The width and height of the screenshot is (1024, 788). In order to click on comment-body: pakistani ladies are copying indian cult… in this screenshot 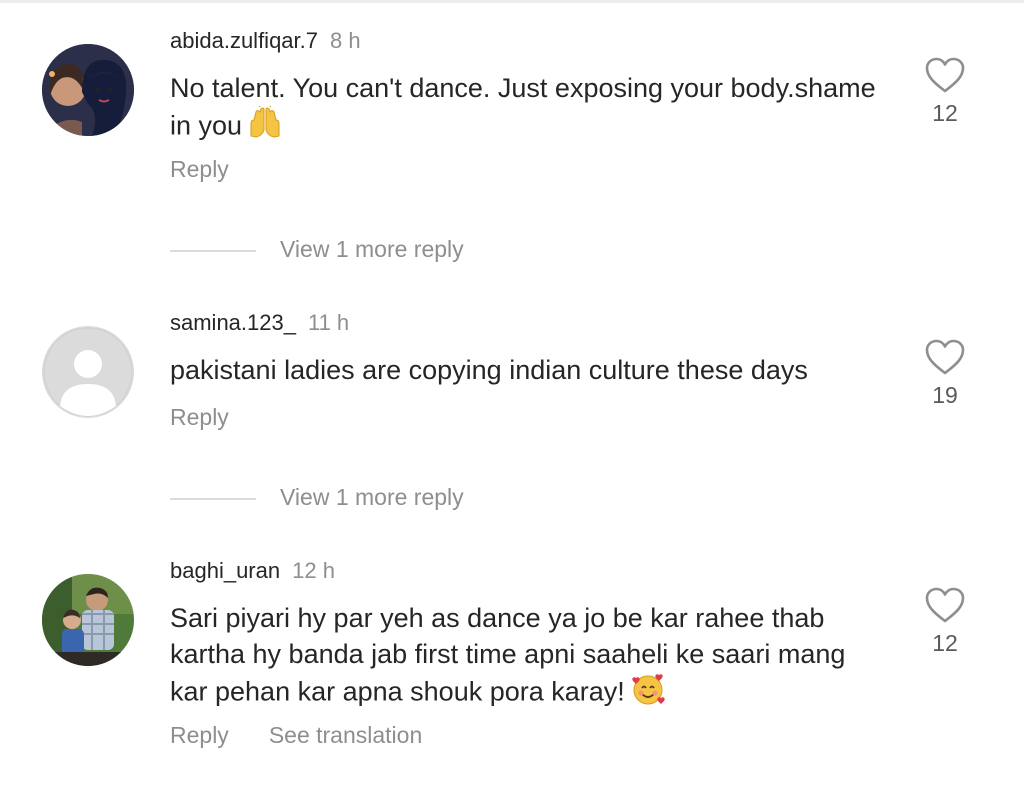, I will do `click(489, 370)`.